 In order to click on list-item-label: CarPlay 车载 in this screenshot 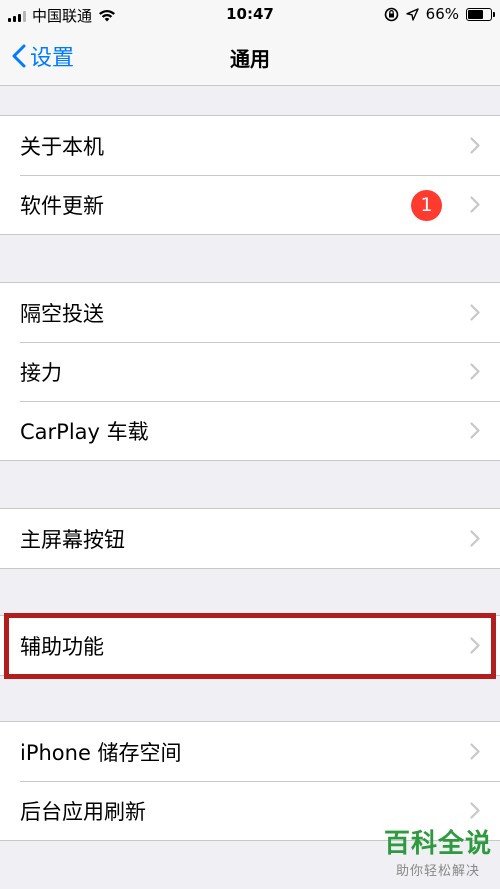, I will do `click(84, 431)`.